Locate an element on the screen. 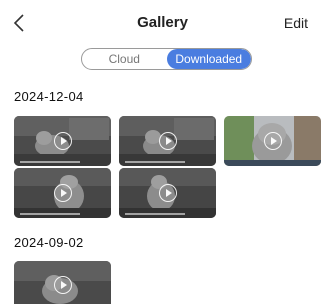 This screenshot has width=325, height=304. edit-button: Edit is located at coordinates (296, 23).